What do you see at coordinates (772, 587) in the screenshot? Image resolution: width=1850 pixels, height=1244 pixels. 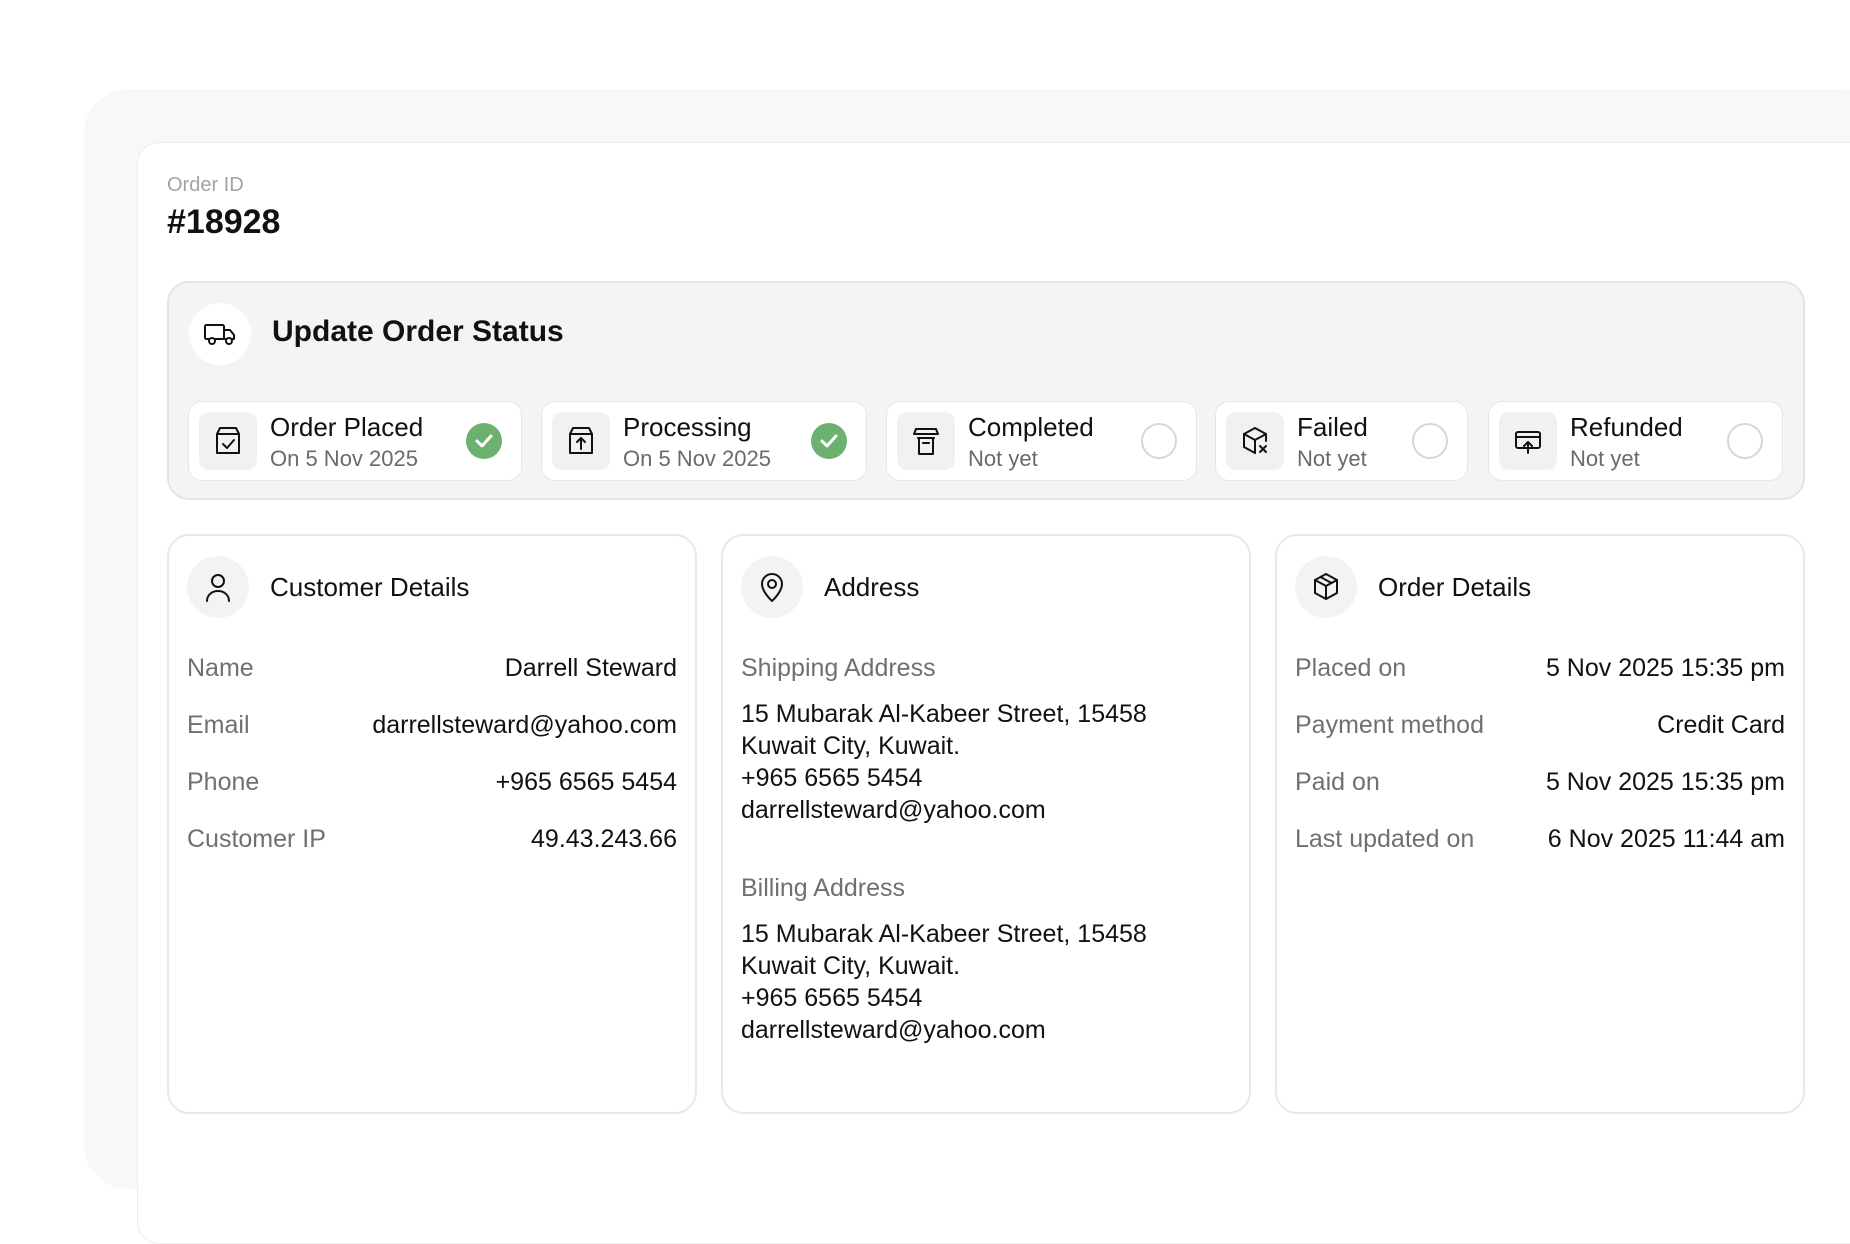 I see `location-pin-icon` at bounding box center [772, 587].